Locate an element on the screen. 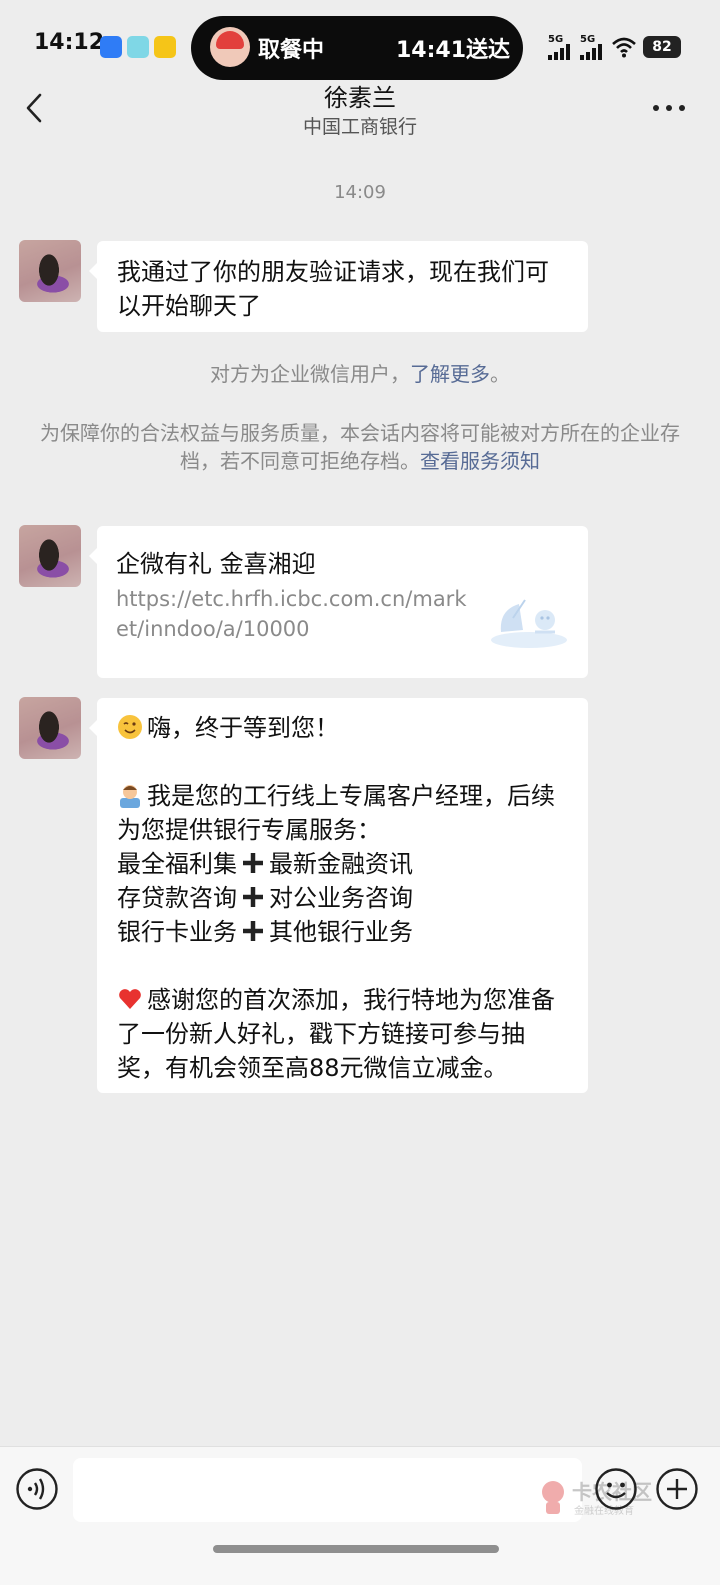  system-notice-end: 。 is located at coordinates (500, 374).